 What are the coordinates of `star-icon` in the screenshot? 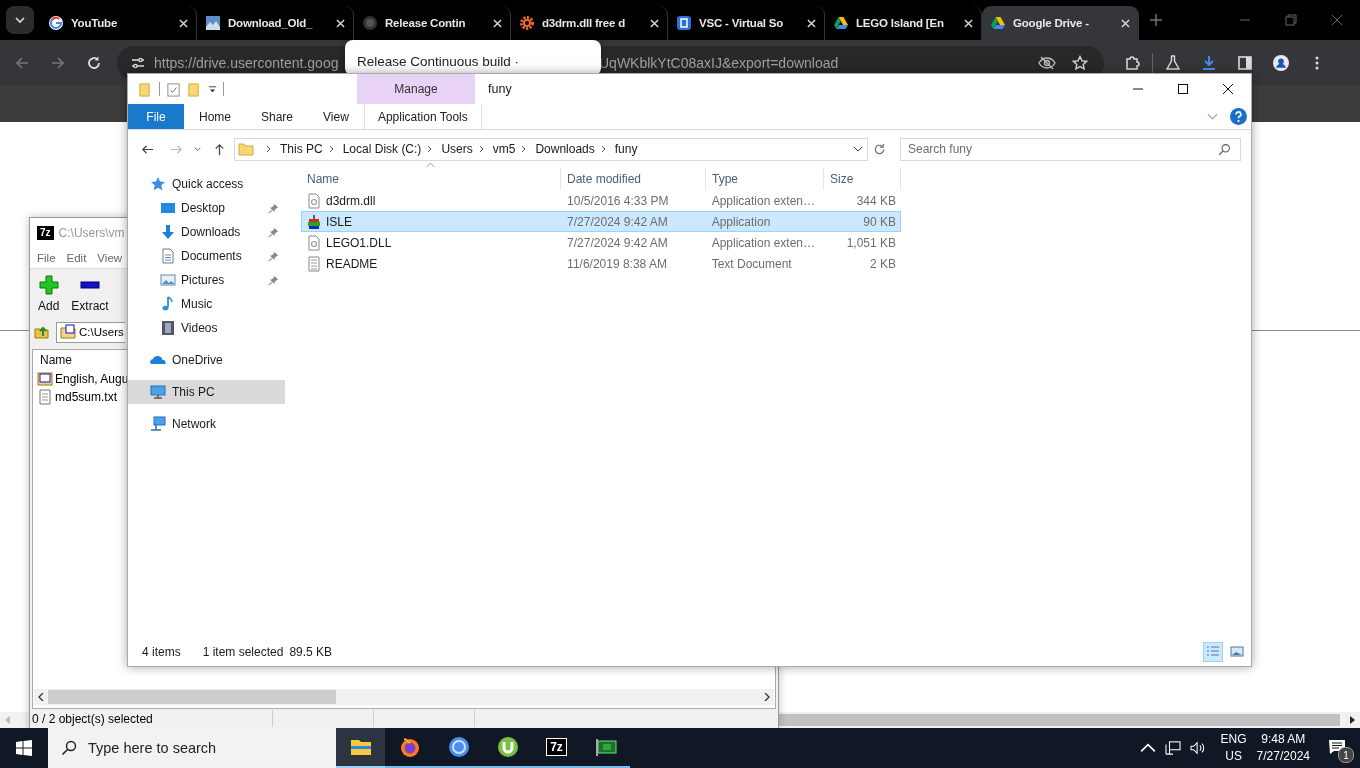 It's located at (1080, 62).